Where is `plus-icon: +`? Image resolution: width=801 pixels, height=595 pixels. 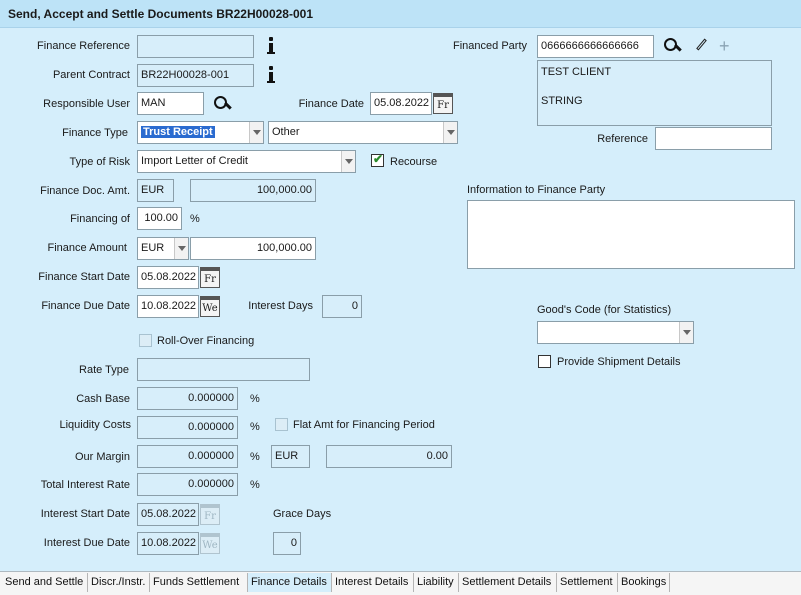
plus-icon: + is located at coordinates (724, 46).